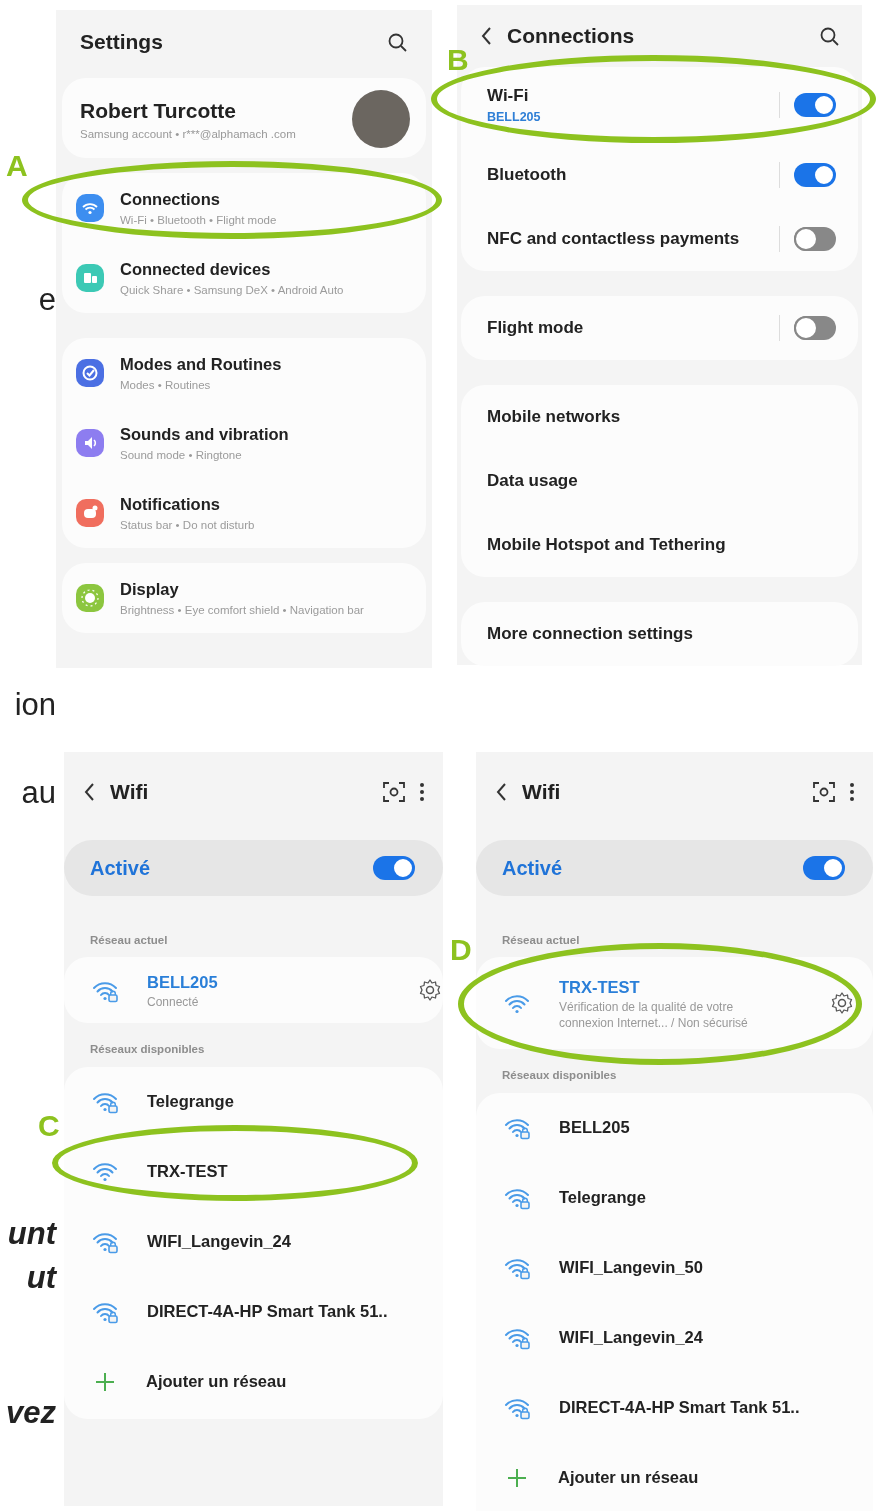 The image size is (876, 1511). Describe the element at coordinates (242, 610) in the screenshot. I see `item-subtitle: Brightness • Eye comfort shield • Navigation bar` at that location.